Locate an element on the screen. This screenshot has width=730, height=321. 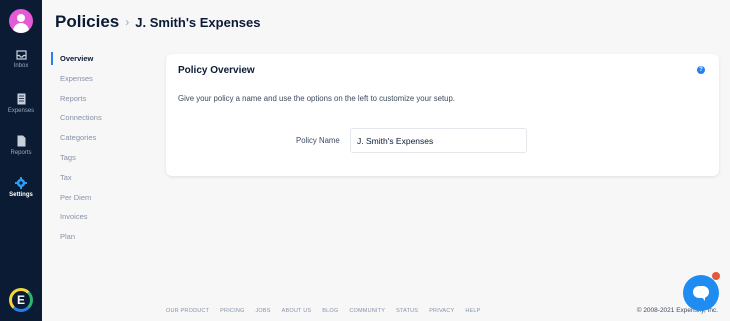
nav-item-invoices: Invoices is located at coordinates (76, 220).